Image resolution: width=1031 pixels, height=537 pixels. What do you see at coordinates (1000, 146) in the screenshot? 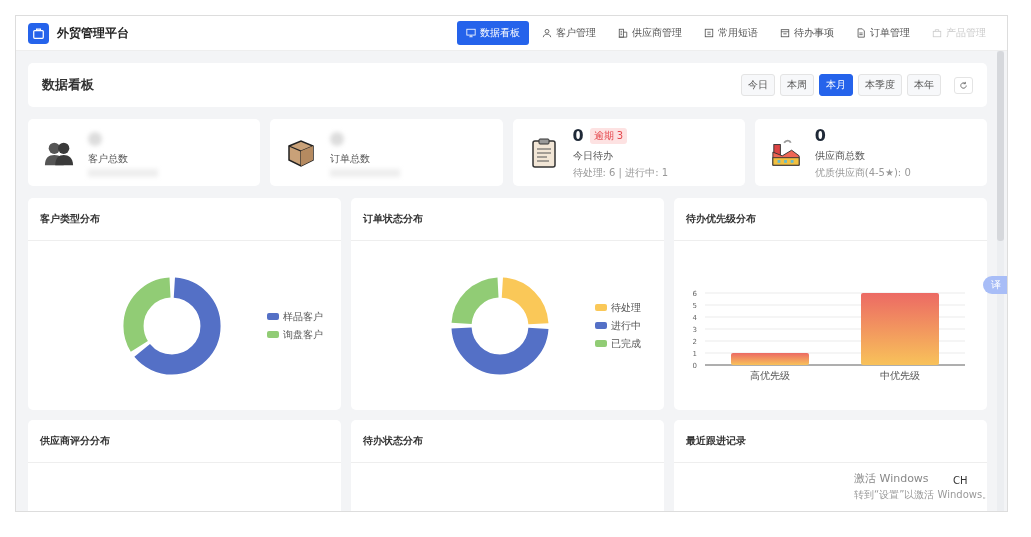
I see `scrollbar-thumb` at bounding box center [1000, 146].